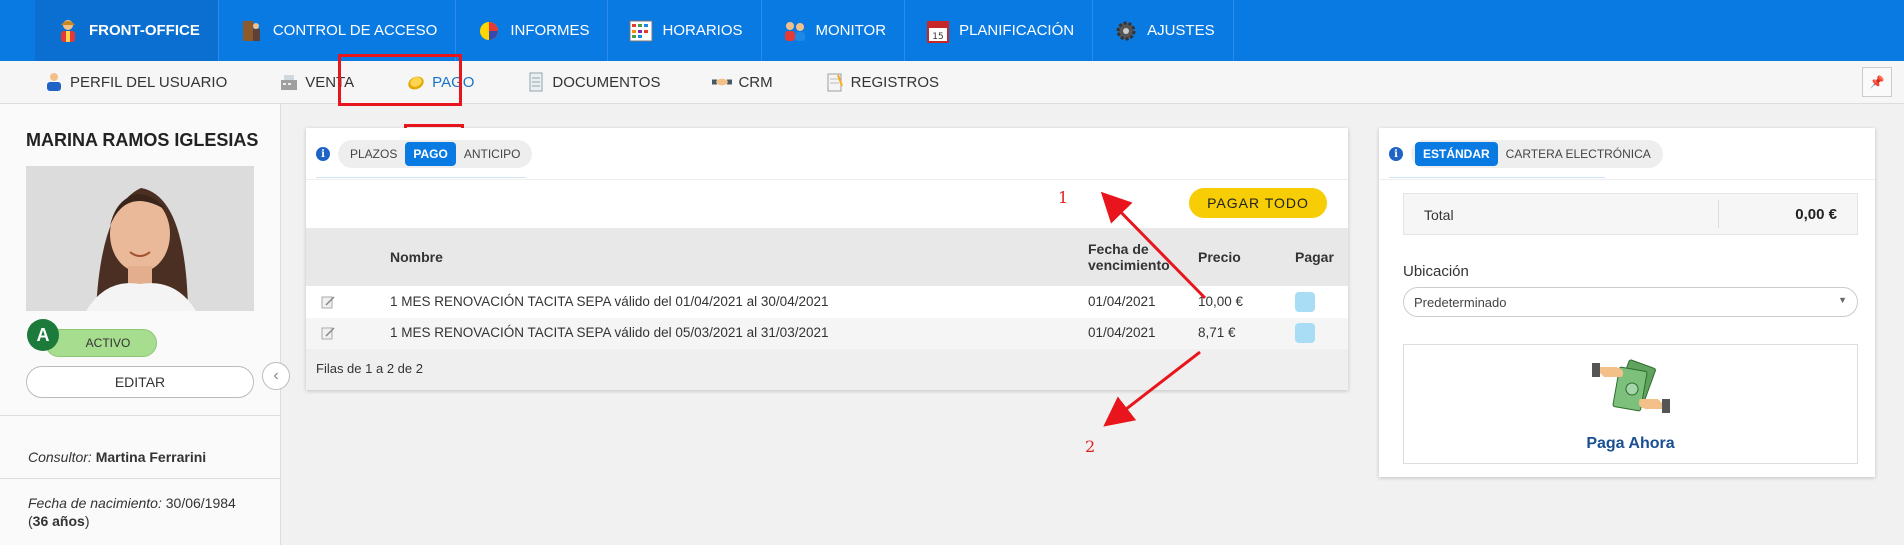 The width and height of the screenshot is (1904, 545). What do you see at coordinates (430, 154) in the screenshot?
I see `tab-pago: PAGO` at bounding box center [430, 154].